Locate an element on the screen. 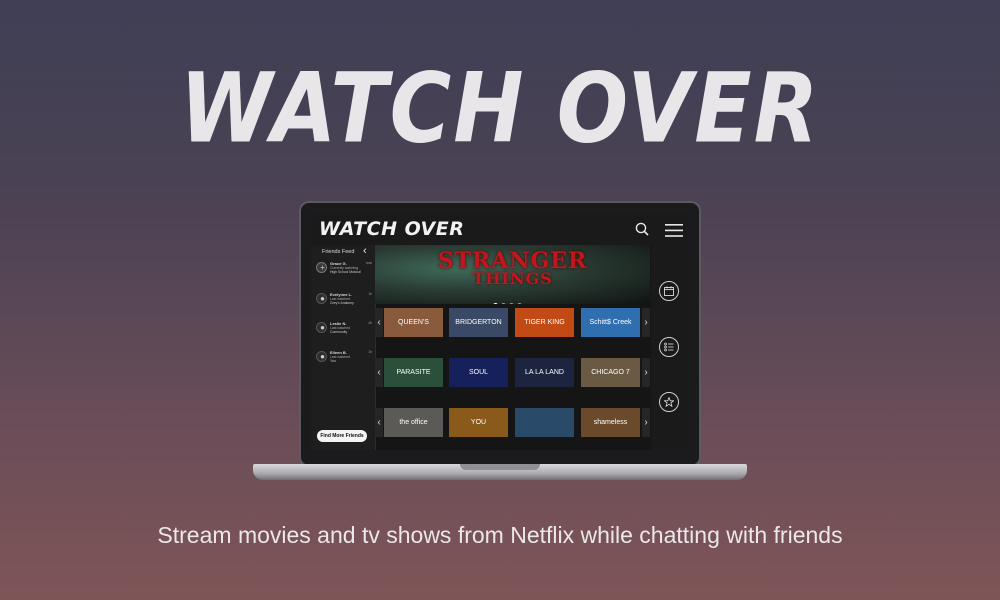 The image size is (1000, 600). friend-show: You is located at coordinates (333, 361).